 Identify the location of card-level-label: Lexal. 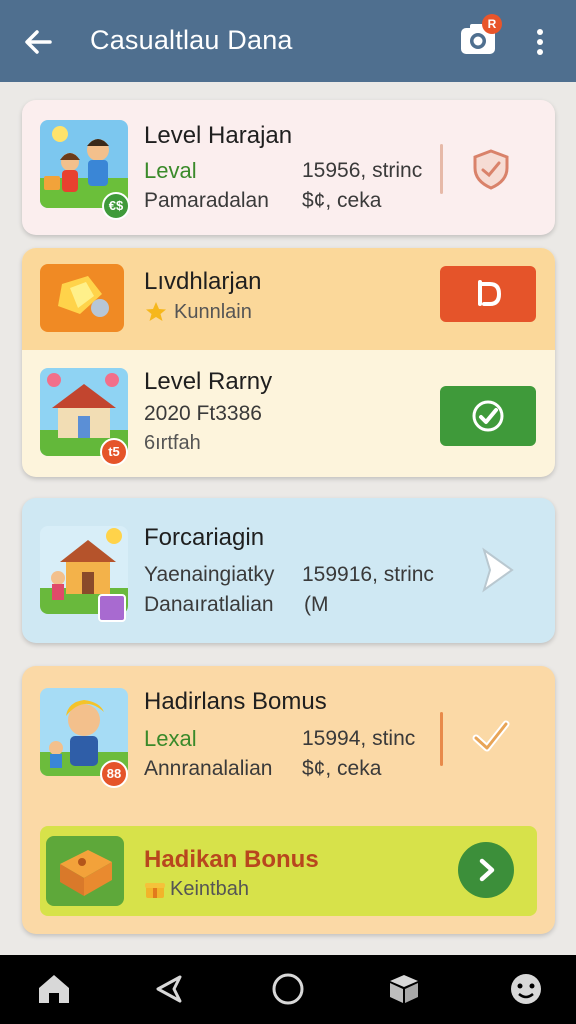
(170, 738).